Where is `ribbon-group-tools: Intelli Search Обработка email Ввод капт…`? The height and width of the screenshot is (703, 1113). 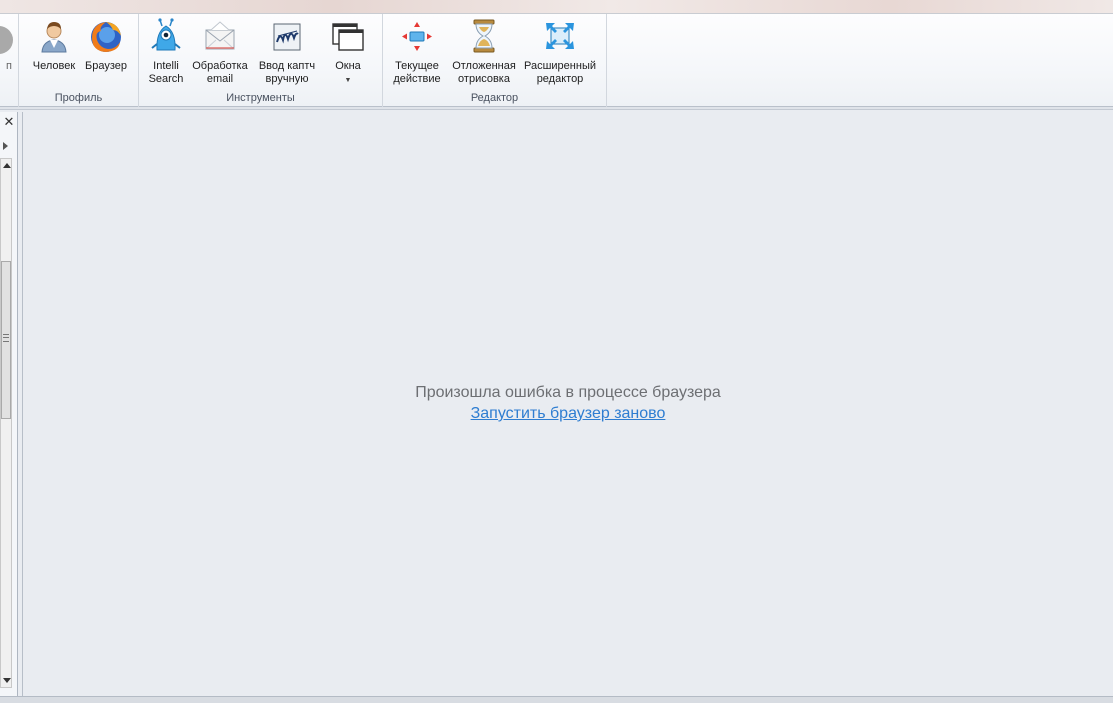 ribbon-group-tools: Intelli Search Обработка email Ввод капт… is located at coordinates (261, 60).